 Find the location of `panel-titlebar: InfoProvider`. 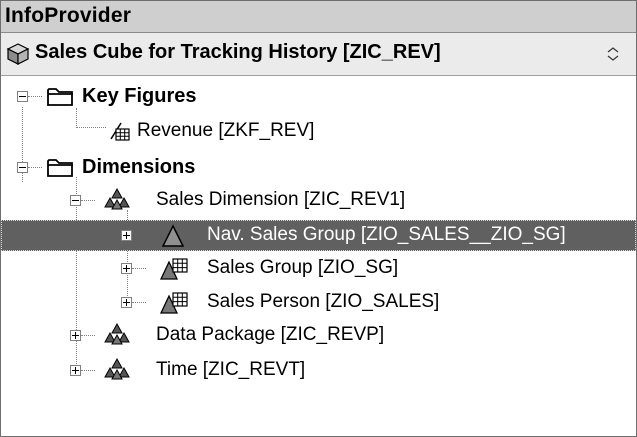

panel-titlebar: InfoProvider is located at coordinates (318, 17).